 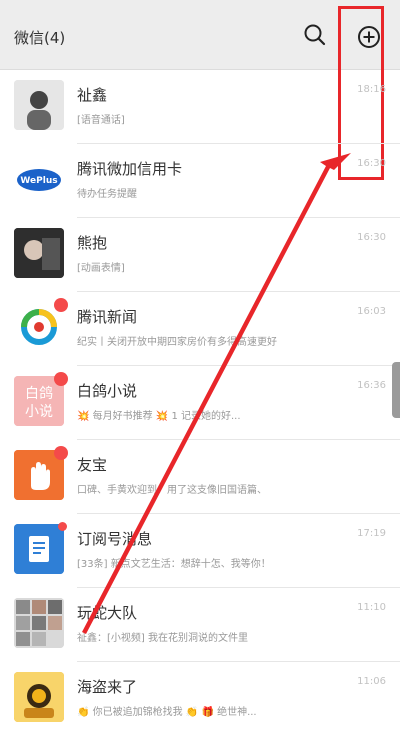 I want to click on chat-preview: 口碑、手黄欢迎到！用了这支像旧国语篇、, so click(x=172, y=490).